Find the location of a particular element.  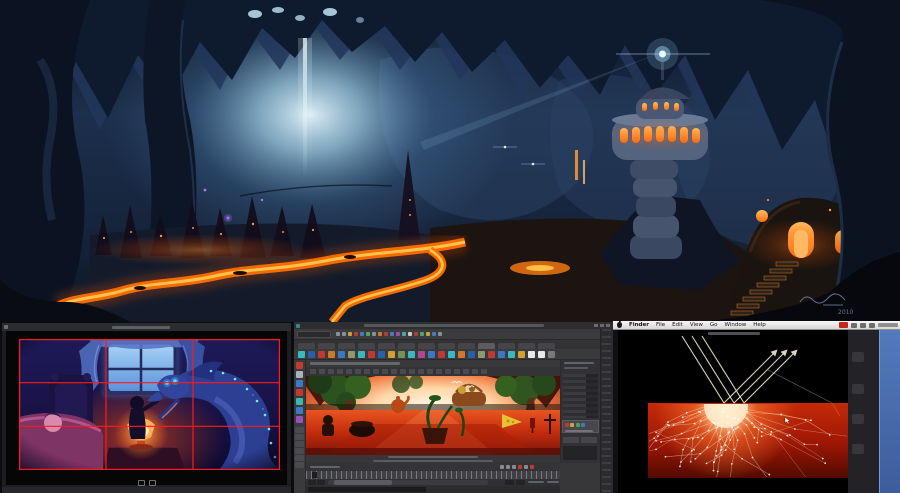

apple-menu-icon is located at coordinates (619, 324).